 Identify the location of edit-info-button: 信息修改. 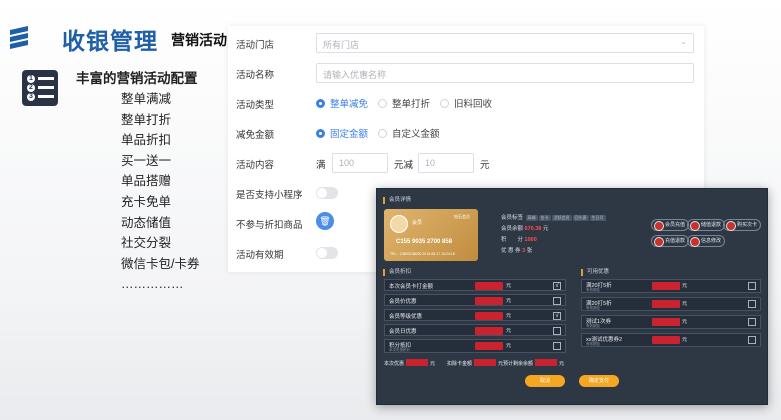
(706, 241).